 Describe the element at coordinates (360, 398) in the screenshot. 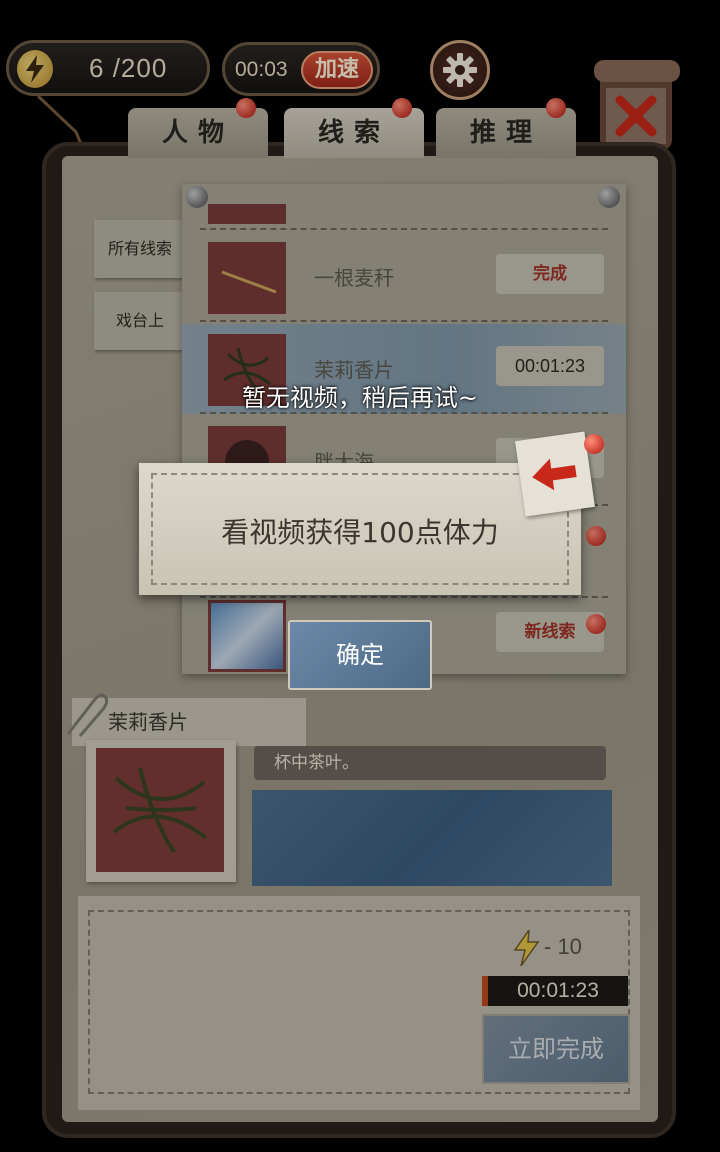

I see `toast-message: 暂无视频，稍后再试~` at that location.